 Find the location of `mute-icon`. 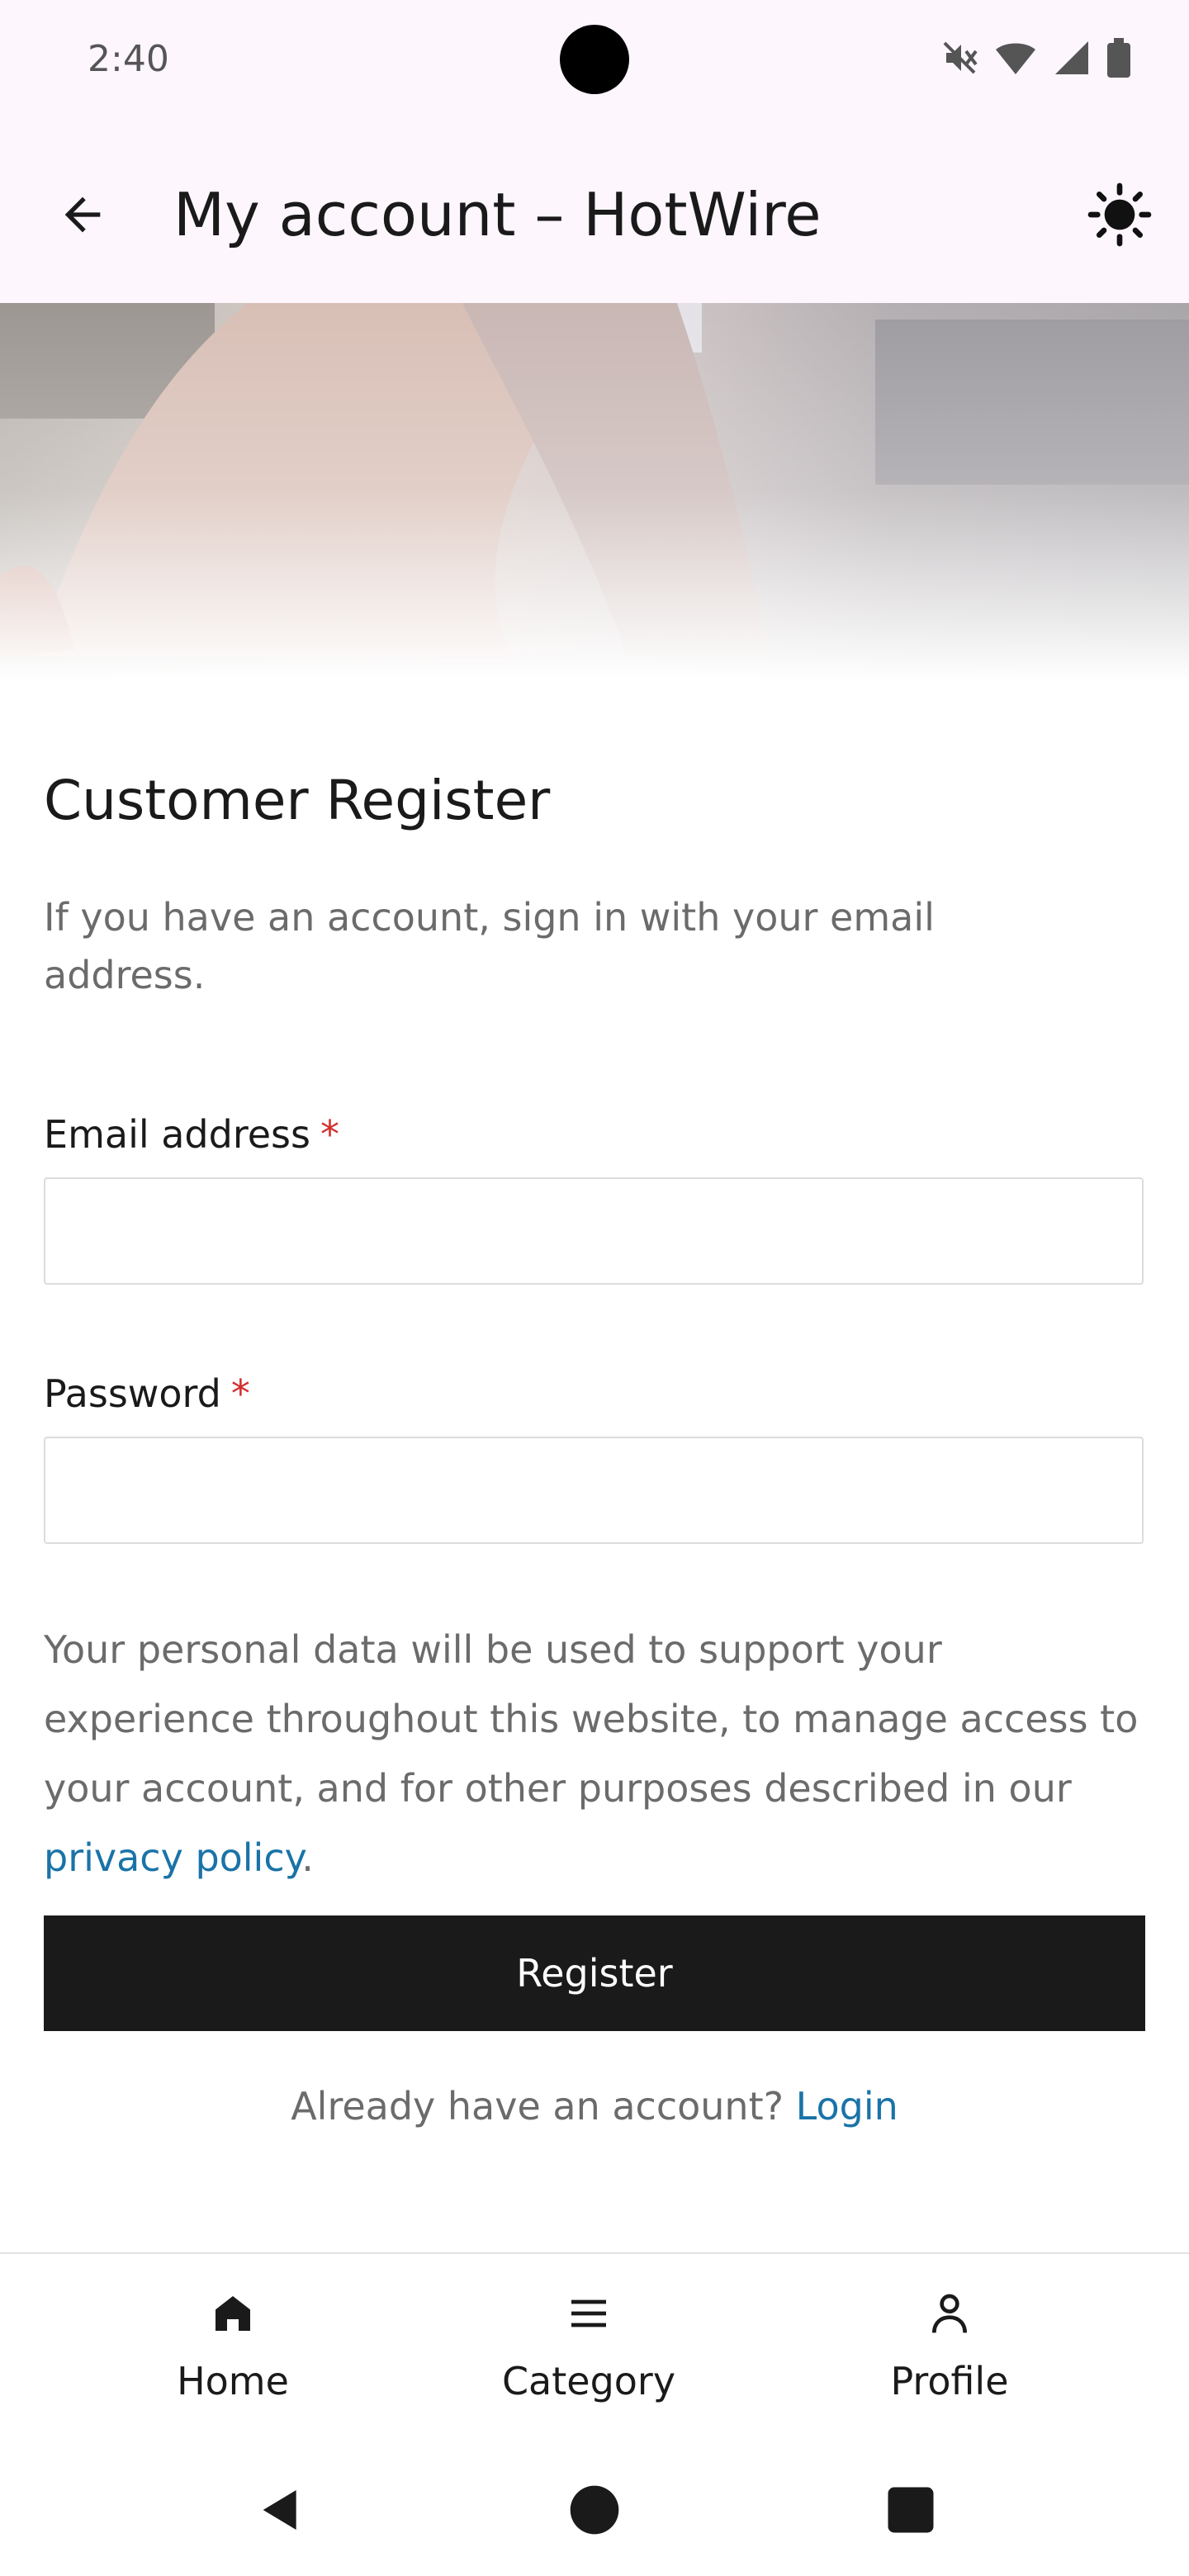

mute-icon is located at coordinates (959, 59).